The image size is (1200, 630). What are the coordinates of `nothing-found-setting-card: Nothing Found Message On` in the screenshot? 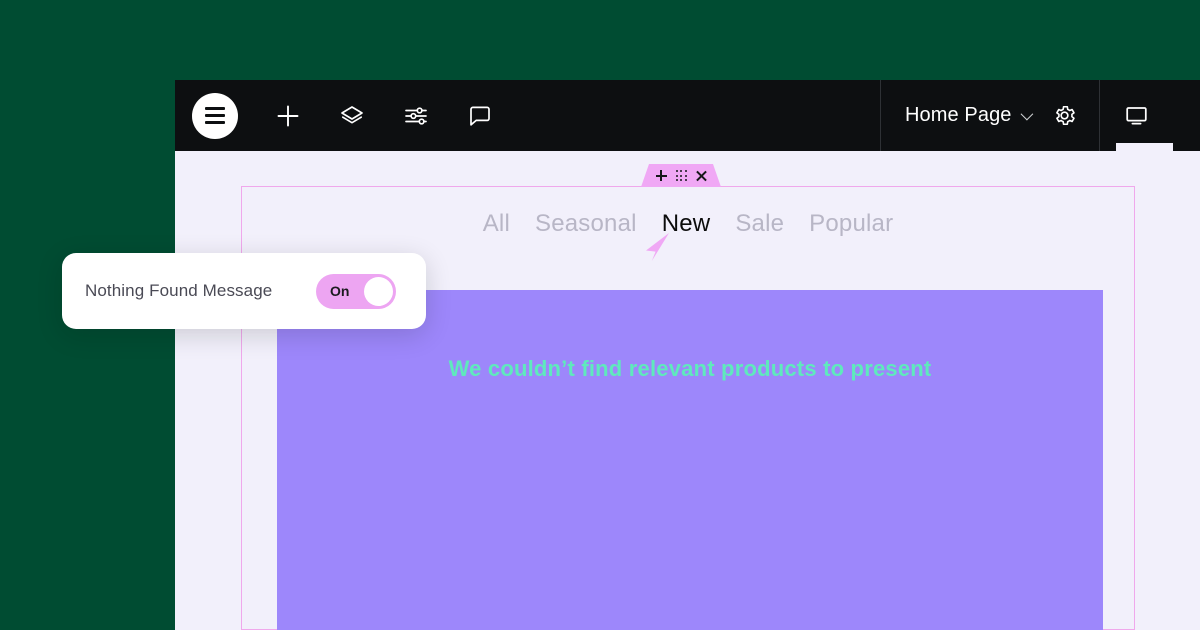 It's located at (244, 291).